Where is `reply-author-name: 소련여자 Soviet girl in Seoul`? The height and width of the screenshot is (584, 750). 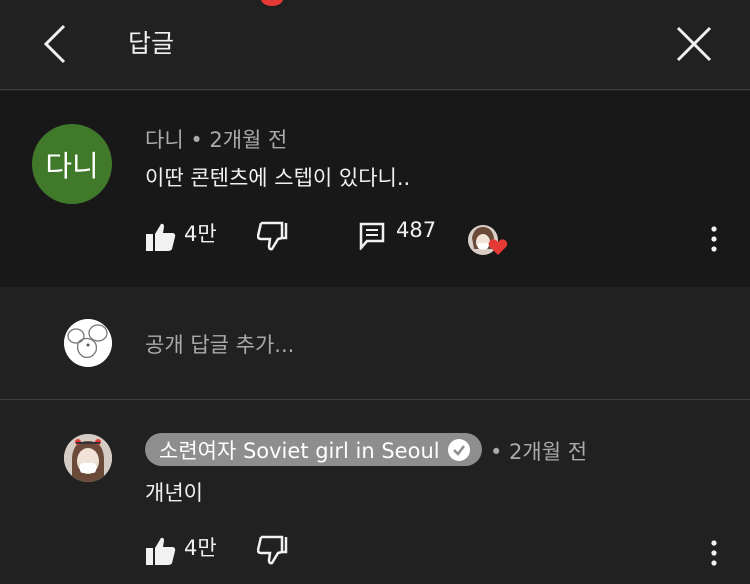 reply-author-name: 소련여자 Soviet girl in Seoul is located at coordinates (299, 450).